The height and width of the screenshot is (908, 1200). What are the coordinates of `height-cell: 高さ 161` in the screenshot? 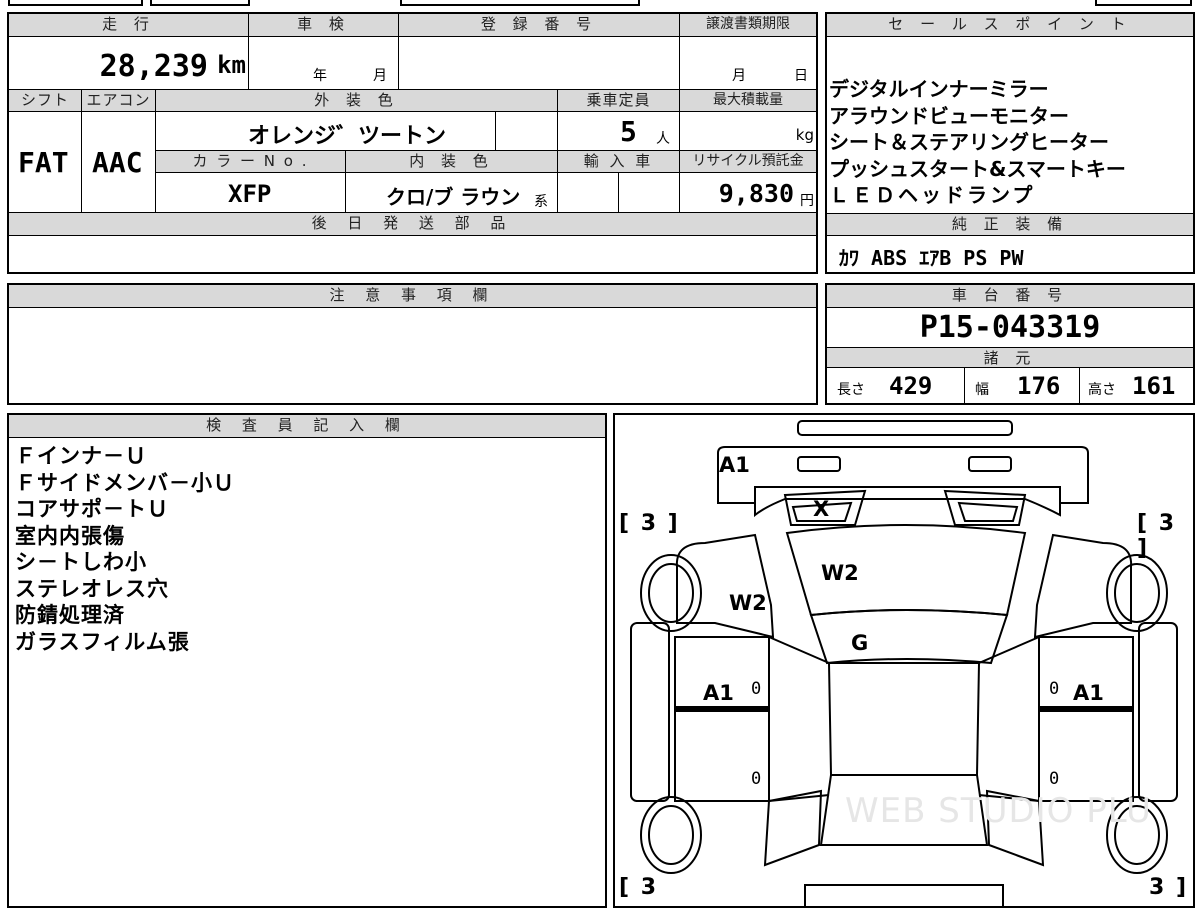 It's located at (1136, 385).